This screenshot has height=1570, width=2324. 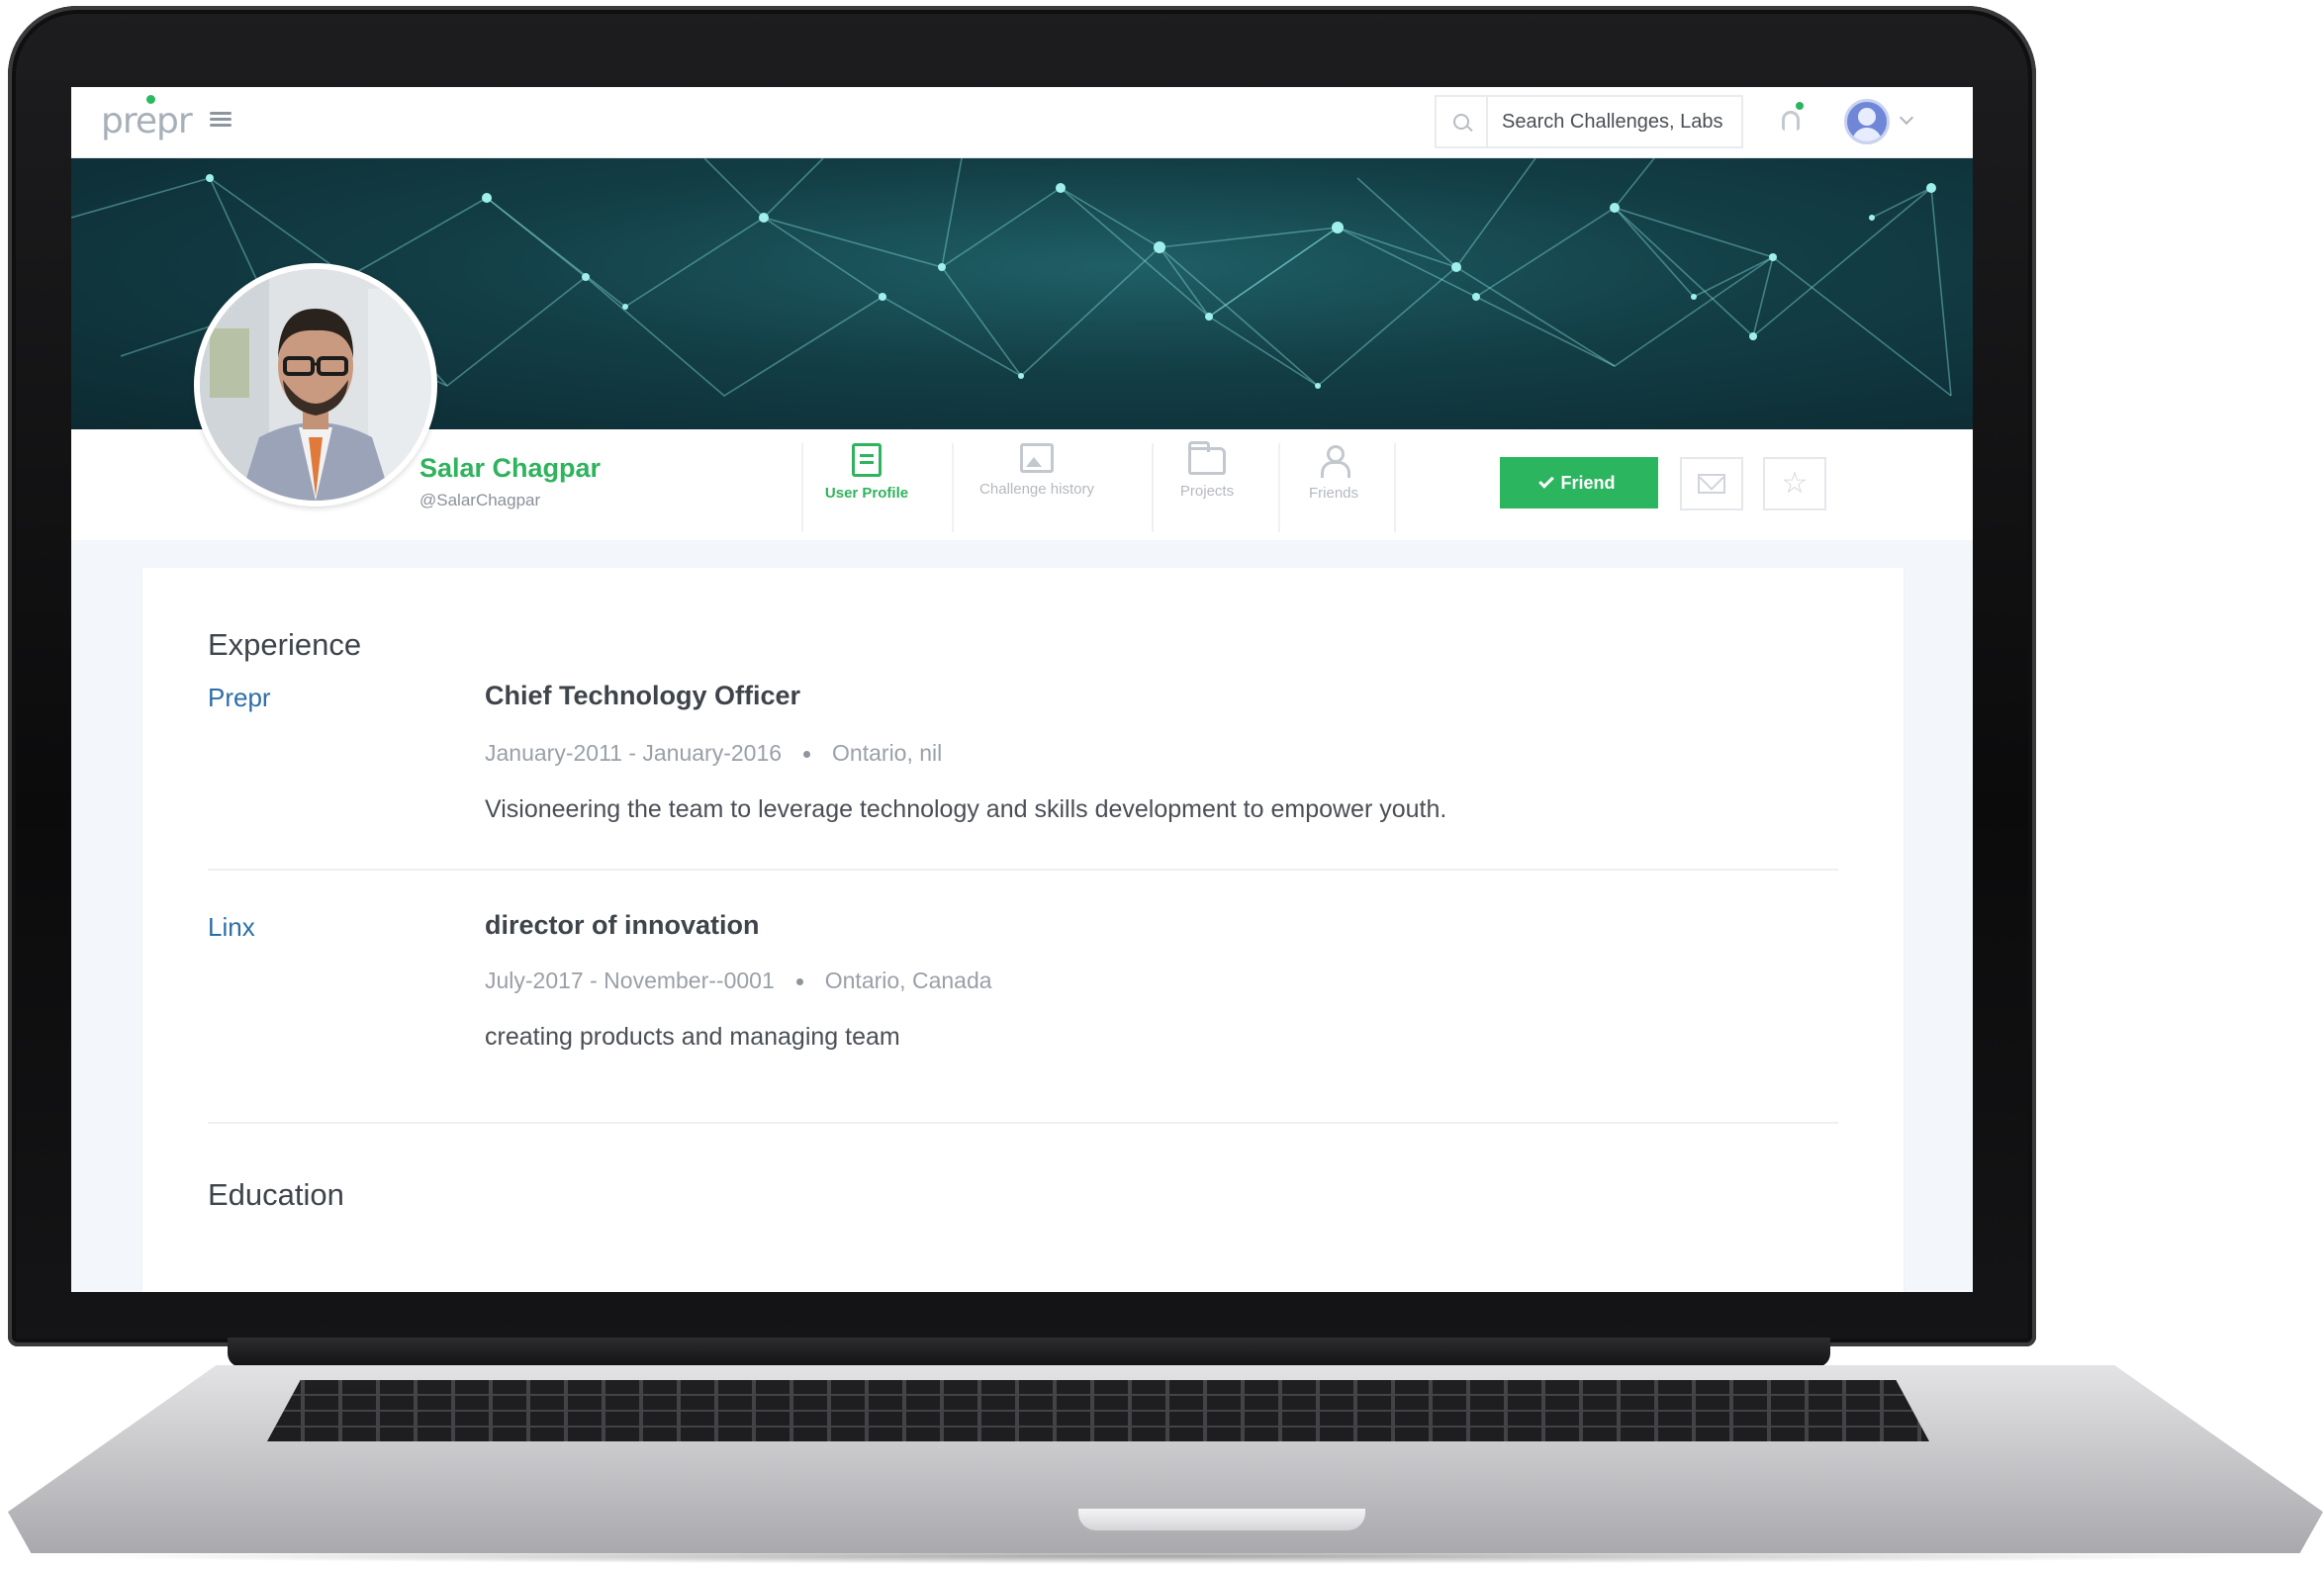 I want to click on challenge-history-icon, so click(x=1037, y=458).